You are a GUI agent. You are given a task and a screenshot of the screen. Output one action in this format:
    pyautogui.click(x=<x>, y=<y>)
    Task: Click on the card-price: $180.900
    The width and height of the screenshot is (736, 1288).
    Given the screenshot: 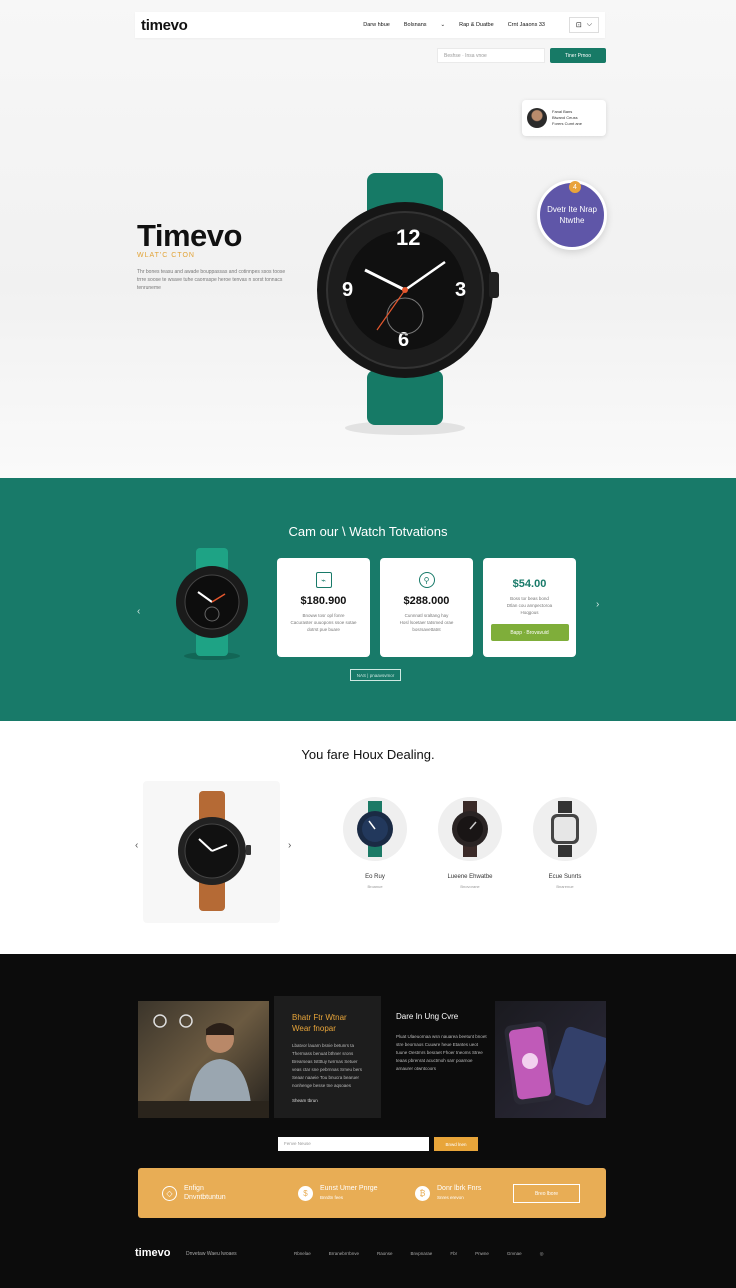 What is the action you would take?
    pyautogui.click(x=323, y=601)
    